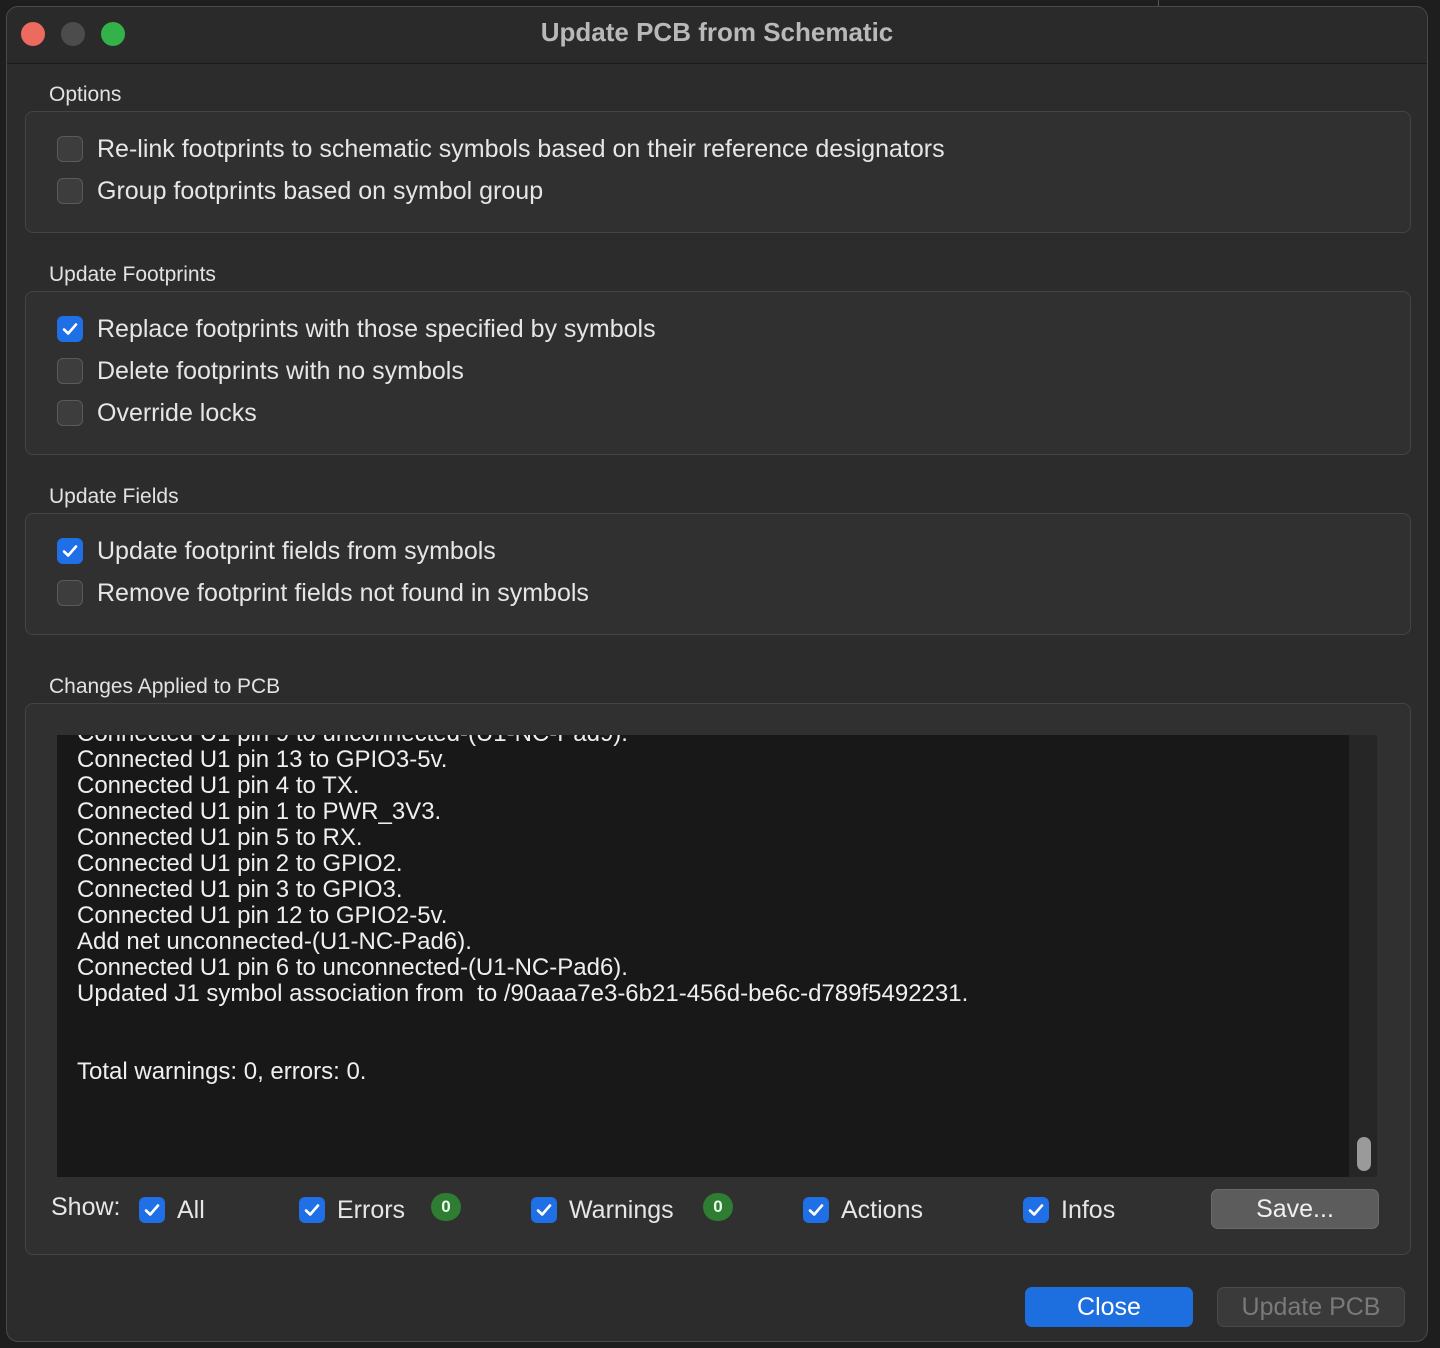 The height and width of the screenshot is (1348, 1440). I want to click on filter-actions: Actions, so click(863, 1210).